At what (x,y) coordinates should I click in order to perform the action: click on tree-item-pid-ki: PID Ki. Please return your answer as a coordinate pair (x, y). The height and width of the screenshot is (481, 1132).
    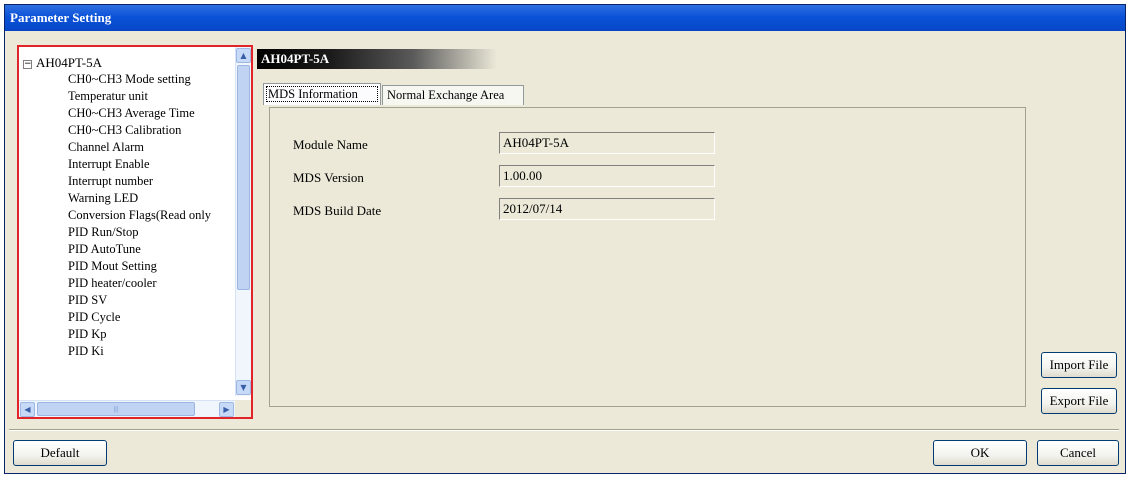
    Looking at the image, I should click on (86, 351).